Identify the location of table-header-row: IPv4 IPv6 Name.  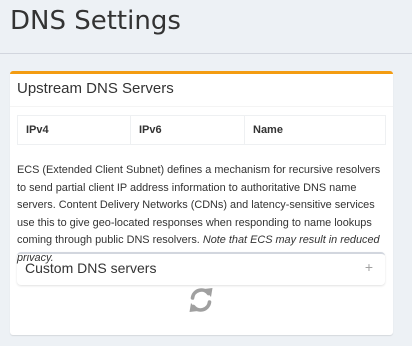
(201, 130).